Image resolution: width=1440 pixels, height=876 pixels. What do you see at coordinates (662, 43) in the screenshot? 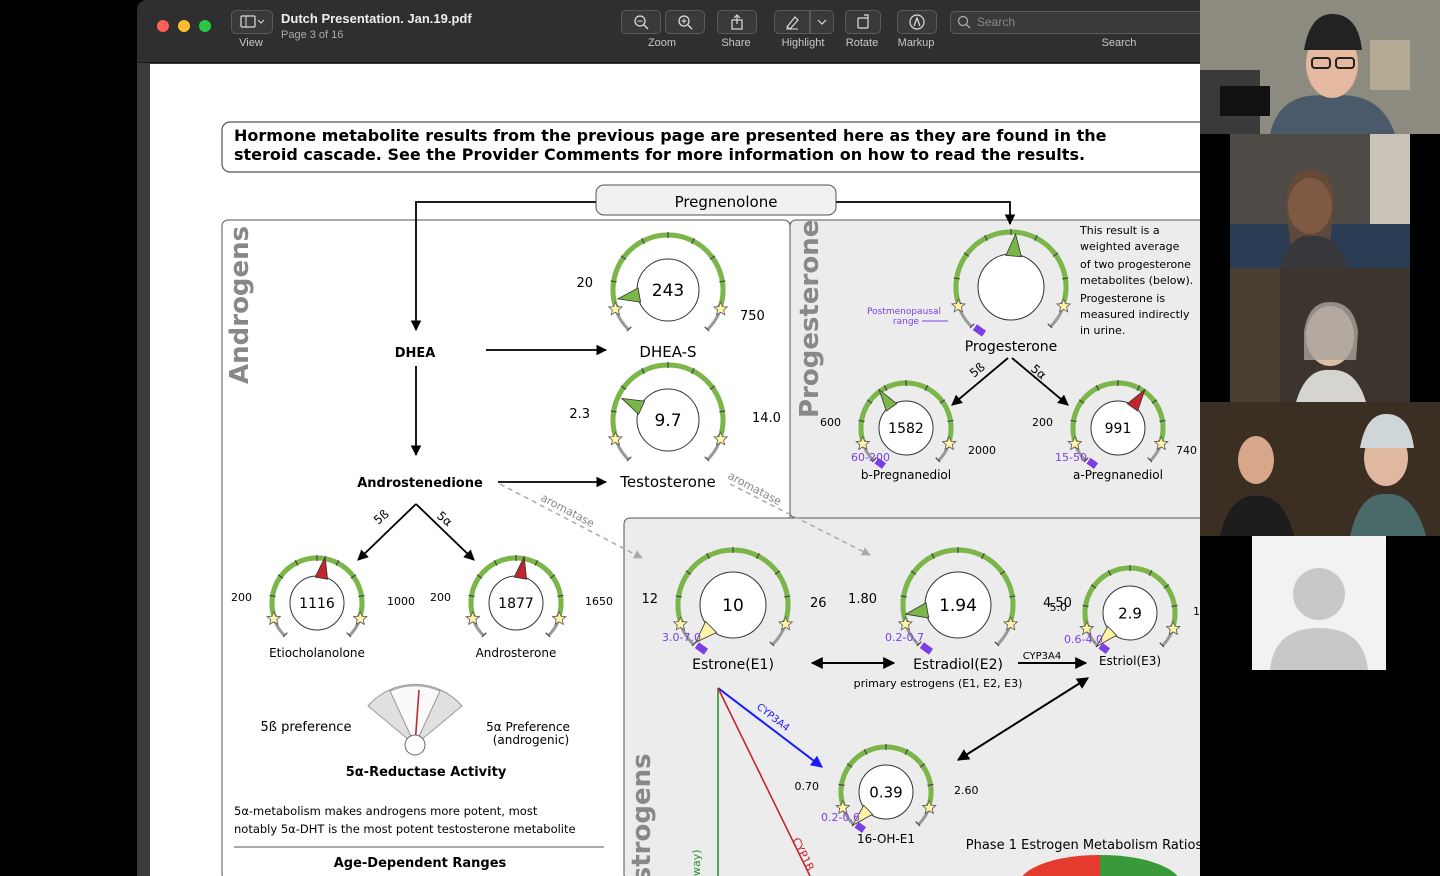
I see `zoom-label: Zoom` at bounding box center [662, 43].